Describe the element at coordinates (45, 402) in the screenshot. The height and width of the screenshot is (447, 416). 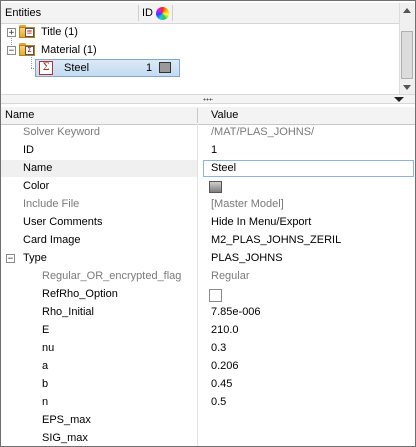
I see `property-name: n` at that location.